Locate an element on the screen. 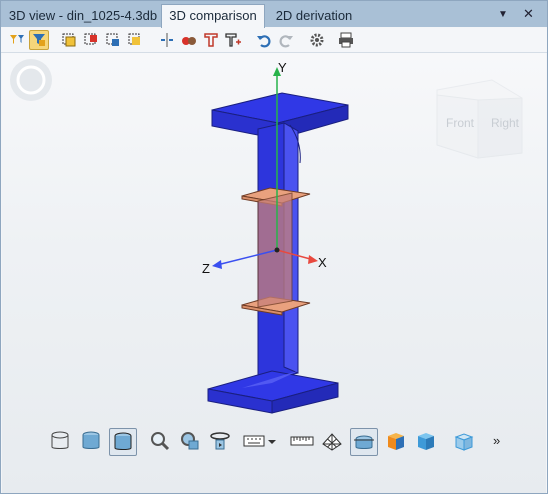  color-cube-icon is located at coordinates (396, 441).